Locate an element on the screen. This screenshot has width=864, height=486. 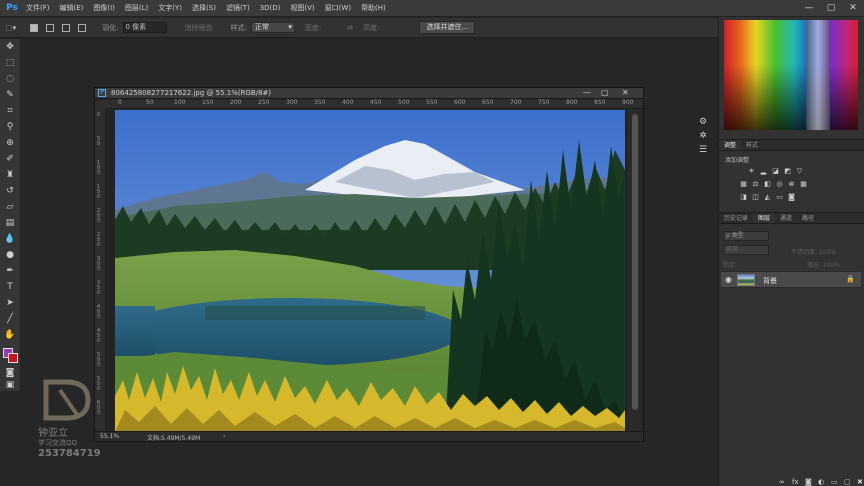
vertical-scrollbar is located at coordinates (635, 271).